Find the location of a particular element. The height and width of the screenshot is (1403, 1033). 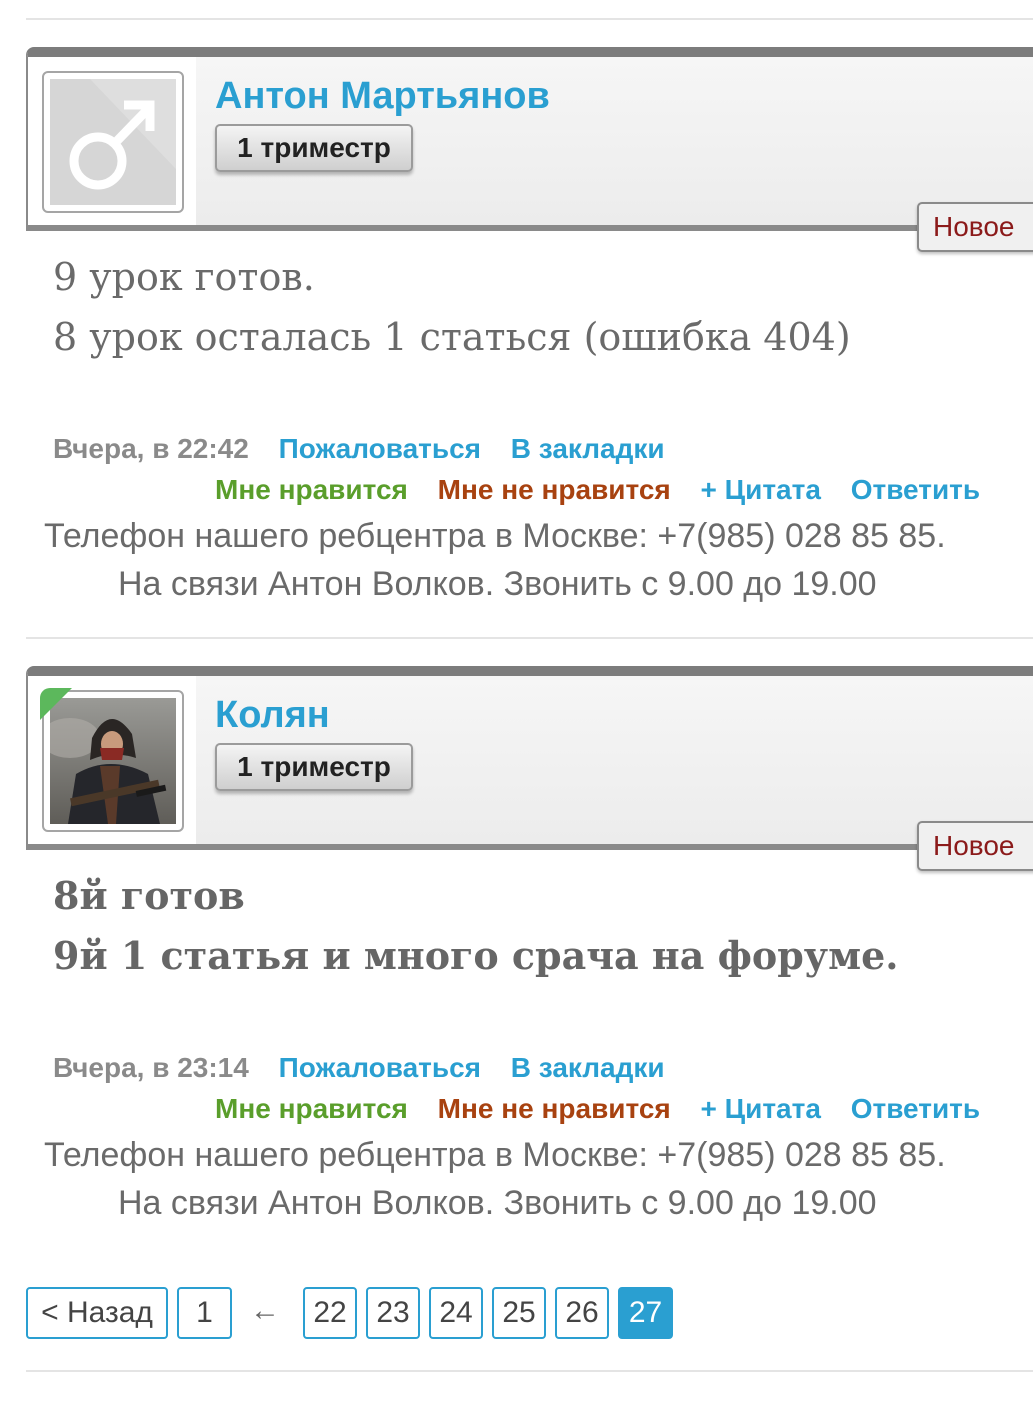

page-link: 23 is located at coordinates (393, 1313).